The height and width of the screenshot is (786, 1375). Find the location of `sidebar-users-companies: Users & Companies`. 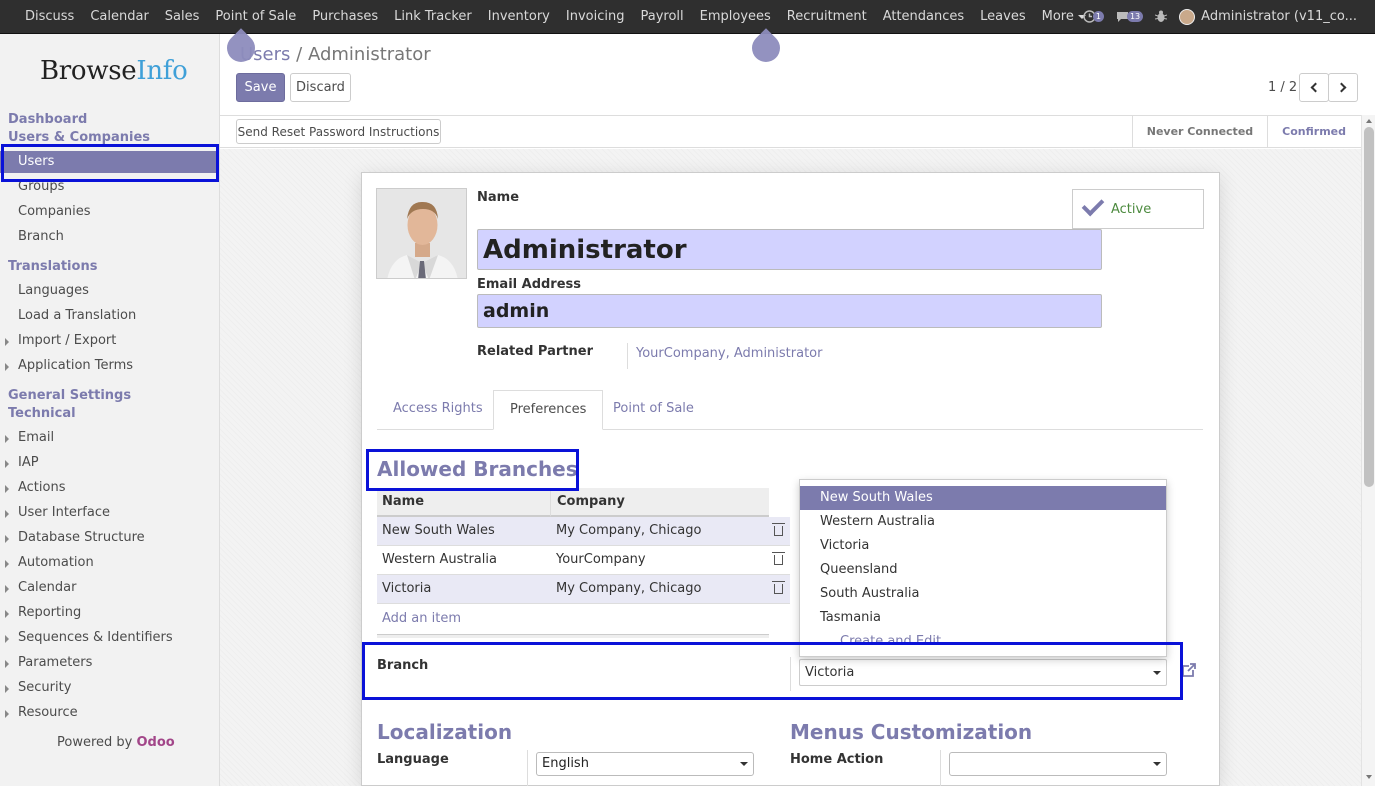

sidebar-users-companies: Users & Companies is located at coordinates (117, 137).